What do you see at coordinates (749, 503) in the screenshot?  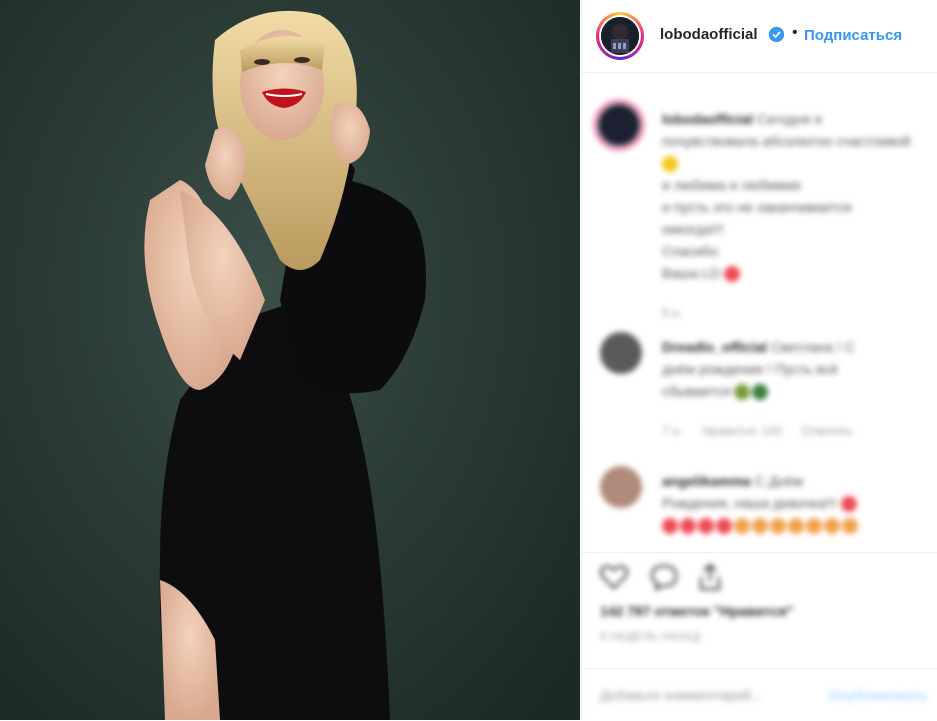 I see `comment-line: Рождения, наша девочка!!!` at bounding box center [749, 503].